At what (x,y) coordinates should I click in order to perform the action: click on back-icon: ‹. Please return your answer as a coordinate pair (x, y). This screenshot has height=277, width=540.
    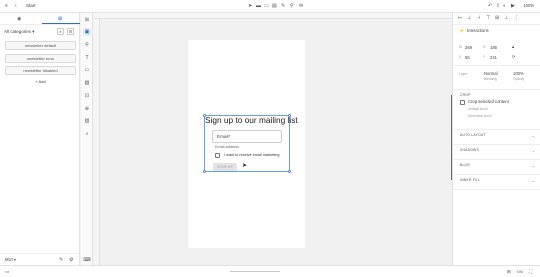
    Looking at the image, I should click on (16, 6).